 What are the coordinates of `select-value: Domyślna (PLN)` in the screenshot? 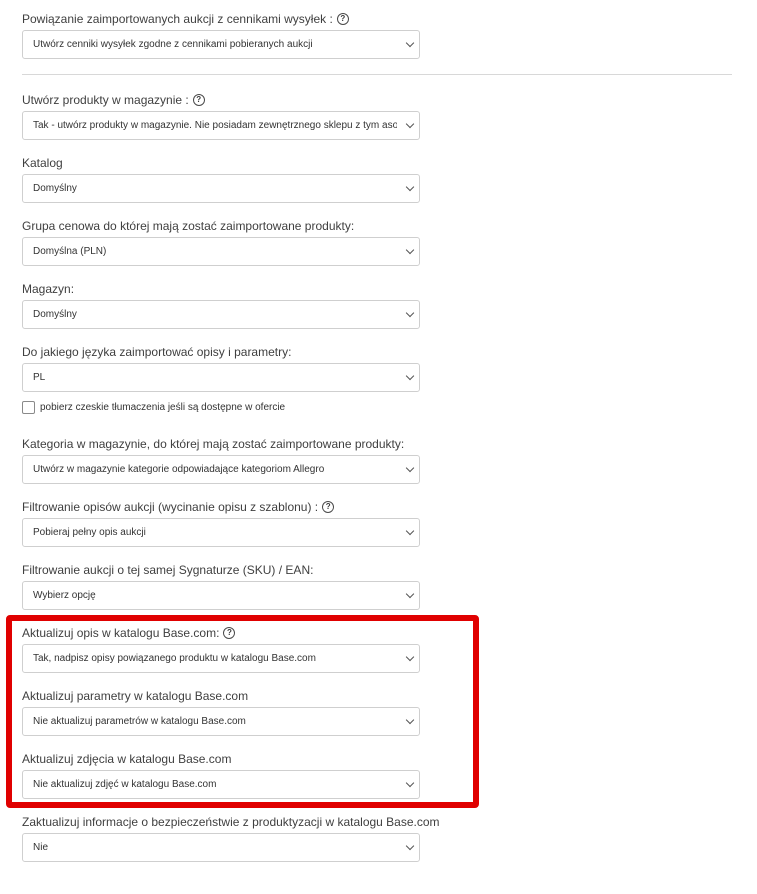 It's located at (70, 251).